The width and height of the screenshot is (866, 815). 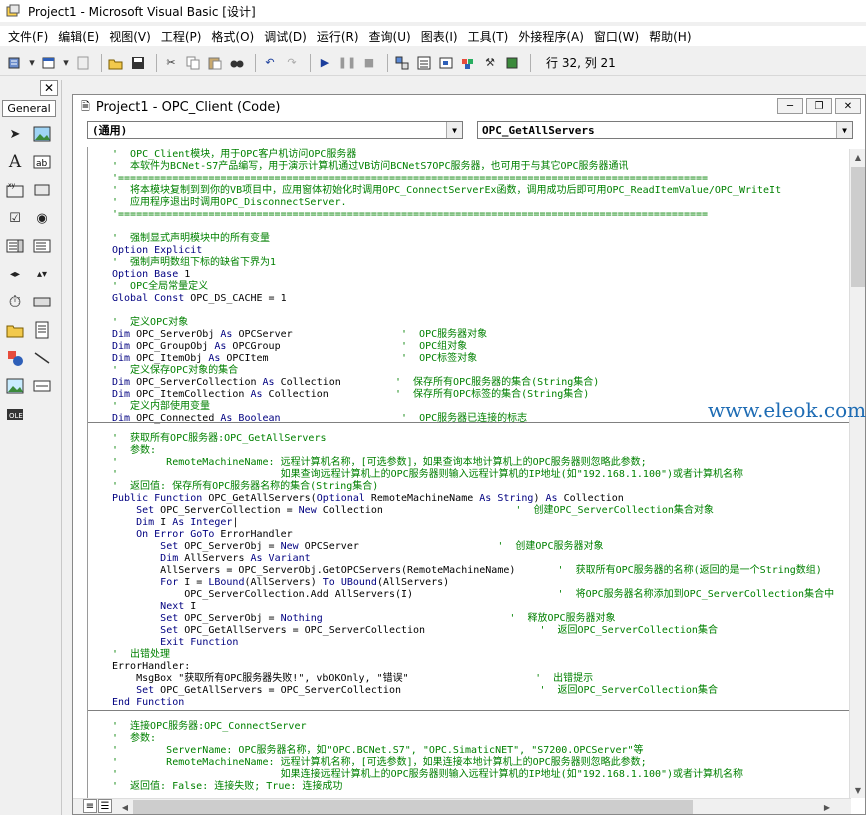 I want to click on pointer-icon: ➤, so click(x=15, y=134).